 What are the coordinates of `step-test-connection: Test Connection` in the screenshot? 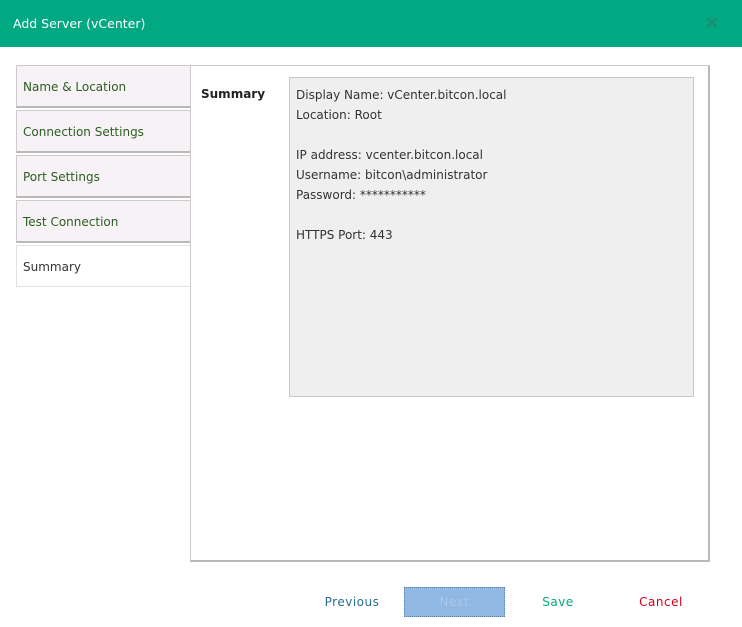 It's located at (103, 221).